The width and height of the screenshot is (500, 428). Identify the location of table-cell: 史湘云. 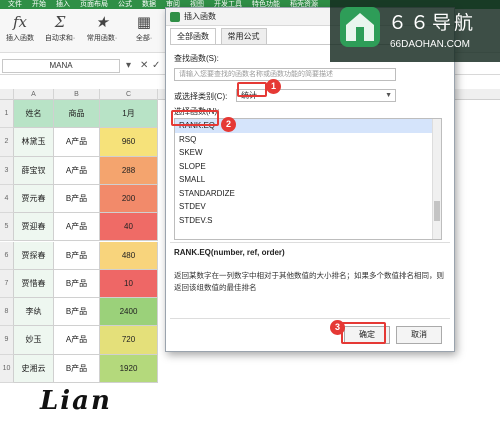
(34, 368).